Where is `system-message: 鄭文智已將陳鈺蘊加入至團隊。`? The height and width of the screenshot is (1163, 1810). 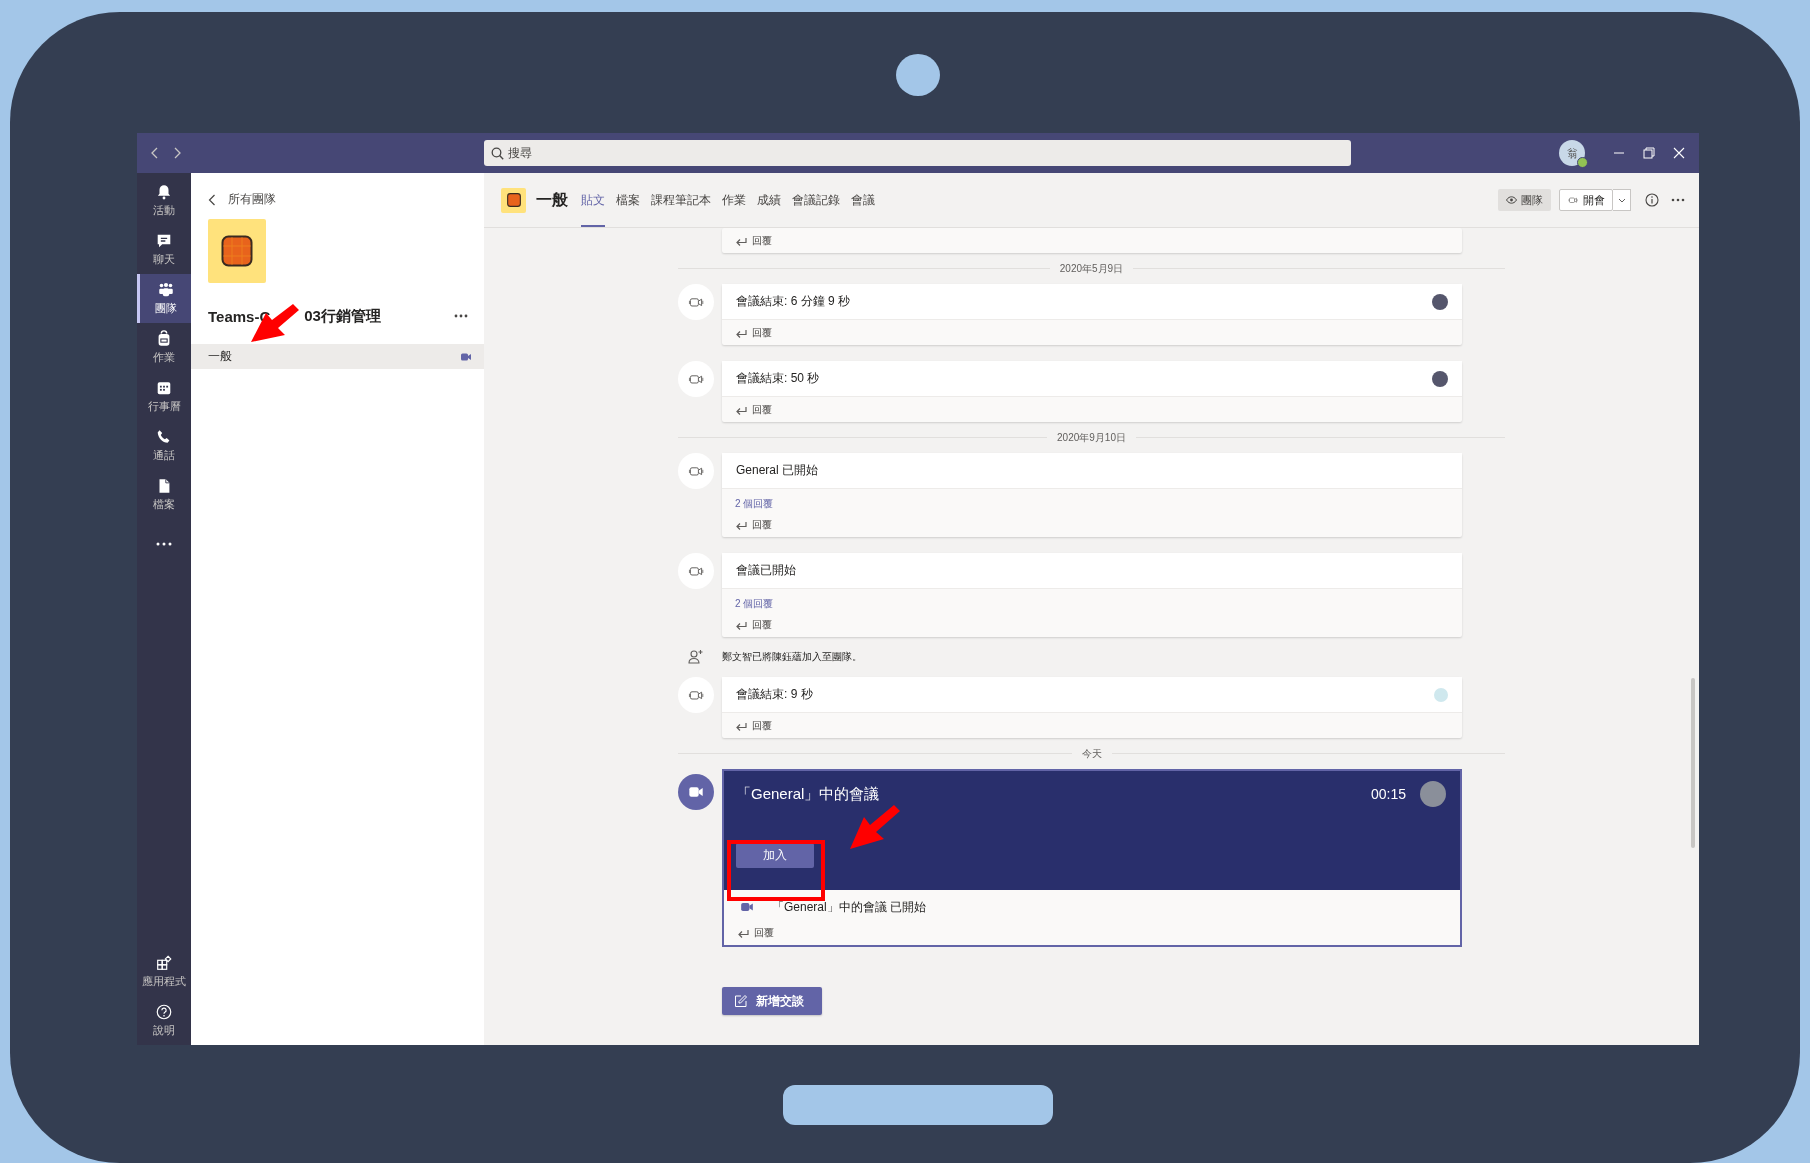
system-message: 鄭文智已將陳鈺蘊加入至團隊。 is located at coordinates (792, 657).